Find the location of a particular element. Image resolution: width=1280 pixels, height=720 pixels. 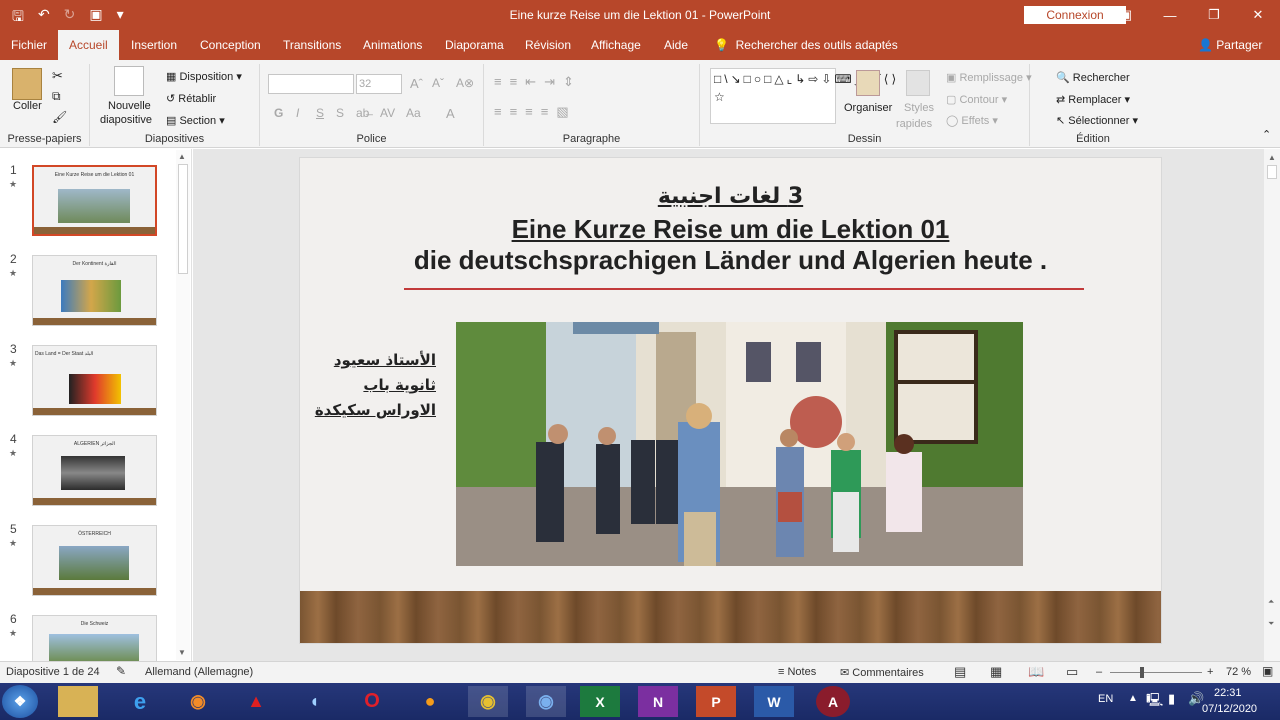

shrink-font-icon: Aˇ is located at coordinates (438, 83).